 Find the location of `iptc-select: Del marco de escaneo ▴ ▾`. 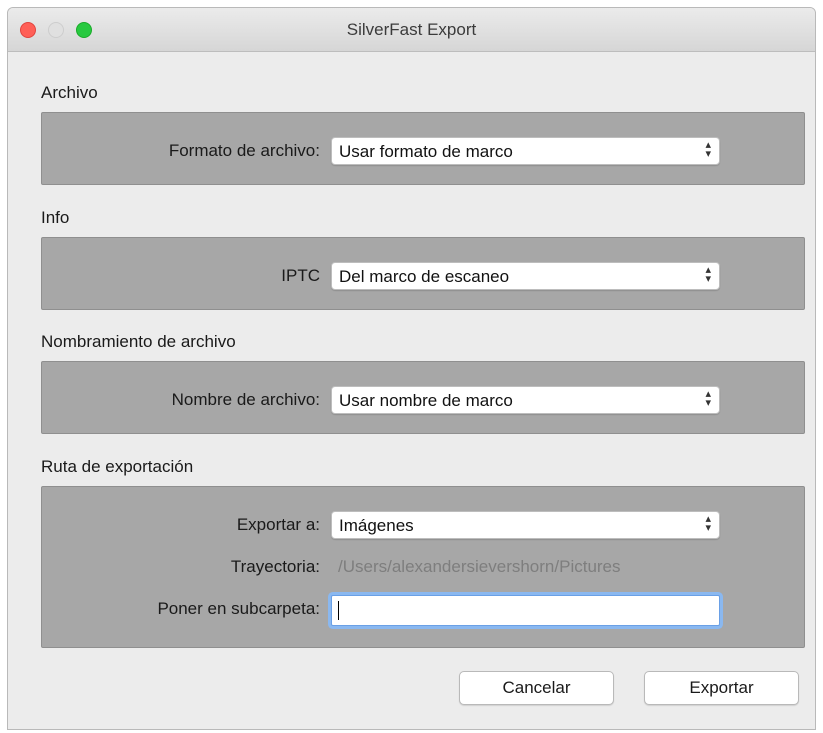

iptc-select: Del marco de escaneo ▴ ▾ is located at coordinates (525, 276).